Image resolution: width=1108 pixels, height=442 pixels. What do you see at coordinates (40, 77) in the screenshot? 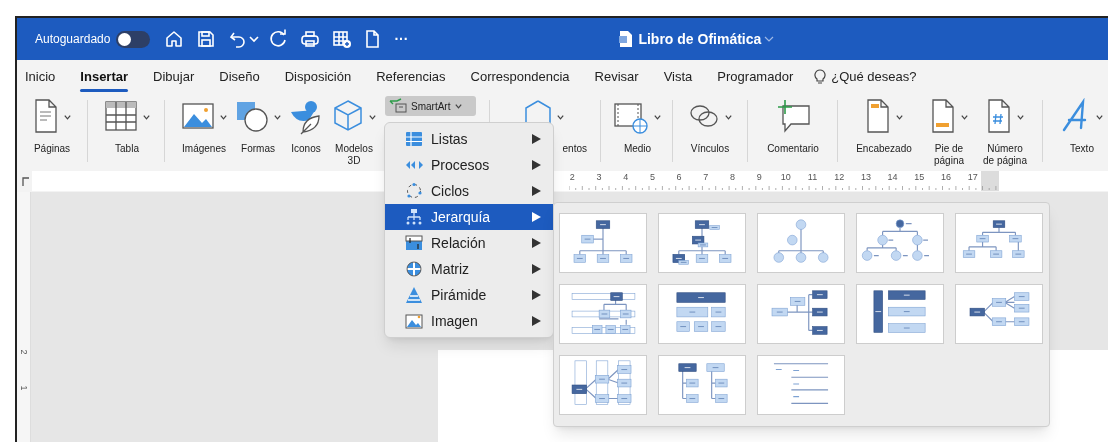
I see `ribbon-tab: Inicio` at bounding box center [40, 77].